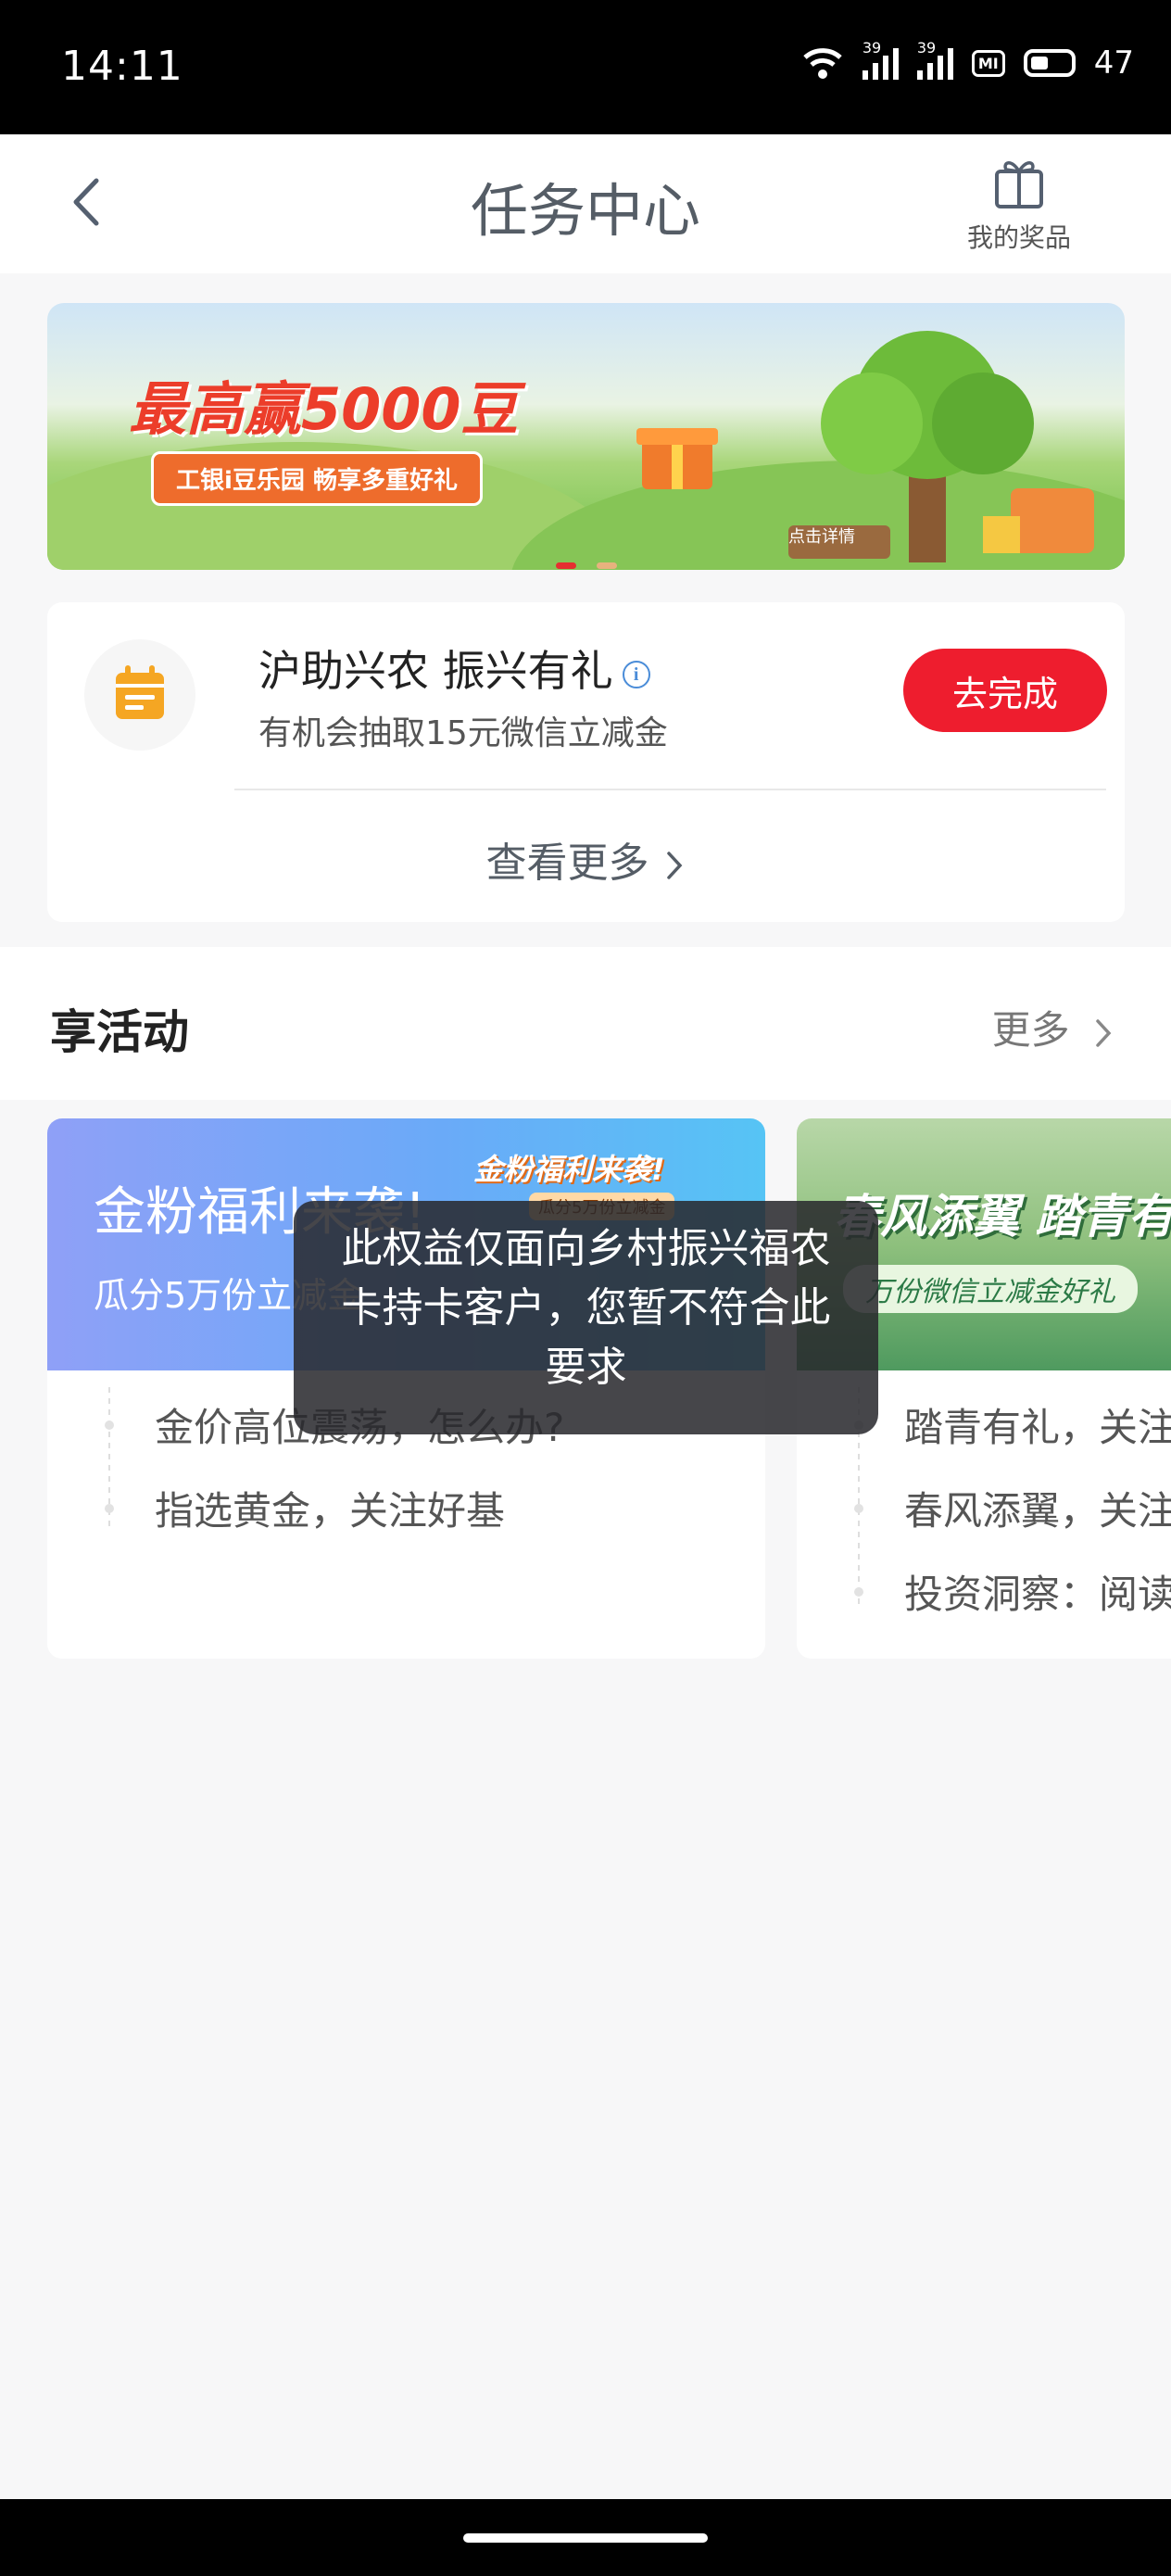 The width and height of the screenshot is (1171, 2576). What do you see at coordinates (566, 566) in the screenshot?
I see `carousel-dot-active` at bounding box center [566, 566].